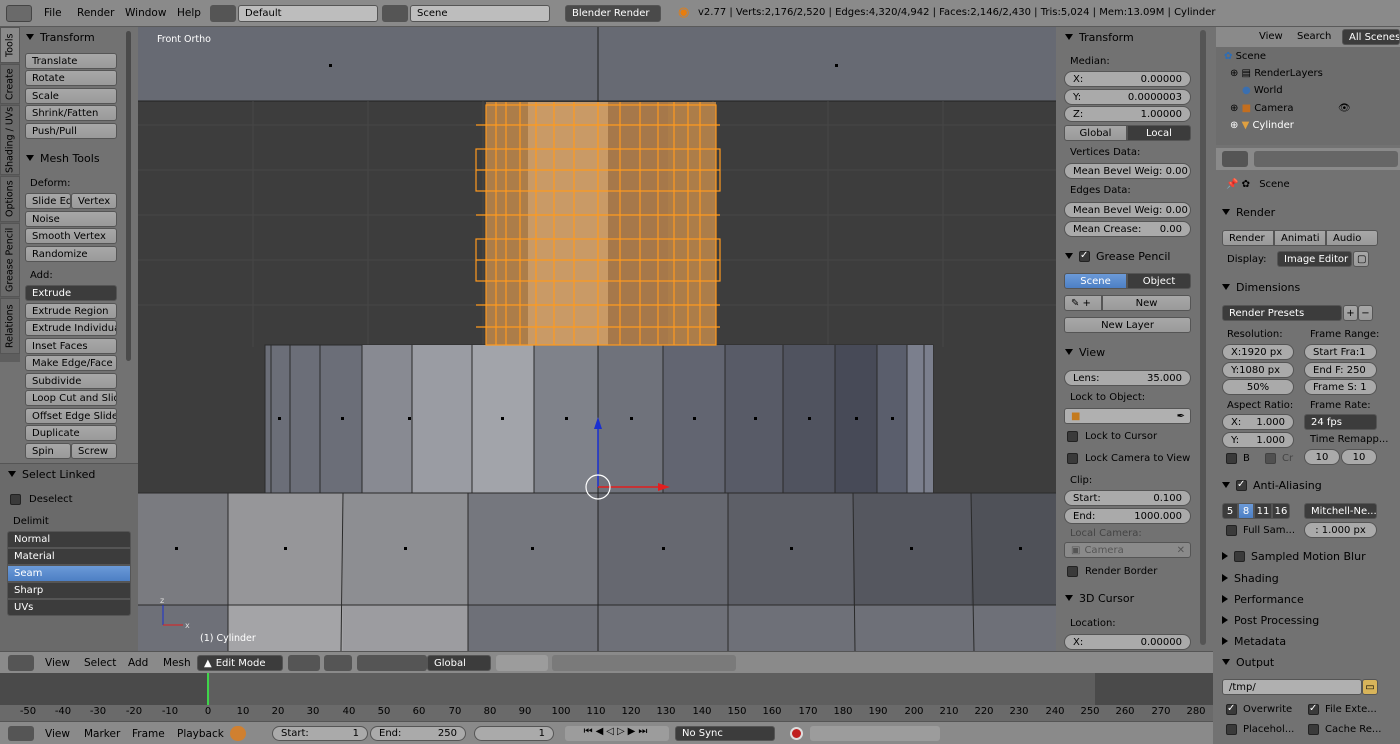 This screenshot has width=1400, height=744. I want to click on fps-select: 24 fps, so click(1340, 422).